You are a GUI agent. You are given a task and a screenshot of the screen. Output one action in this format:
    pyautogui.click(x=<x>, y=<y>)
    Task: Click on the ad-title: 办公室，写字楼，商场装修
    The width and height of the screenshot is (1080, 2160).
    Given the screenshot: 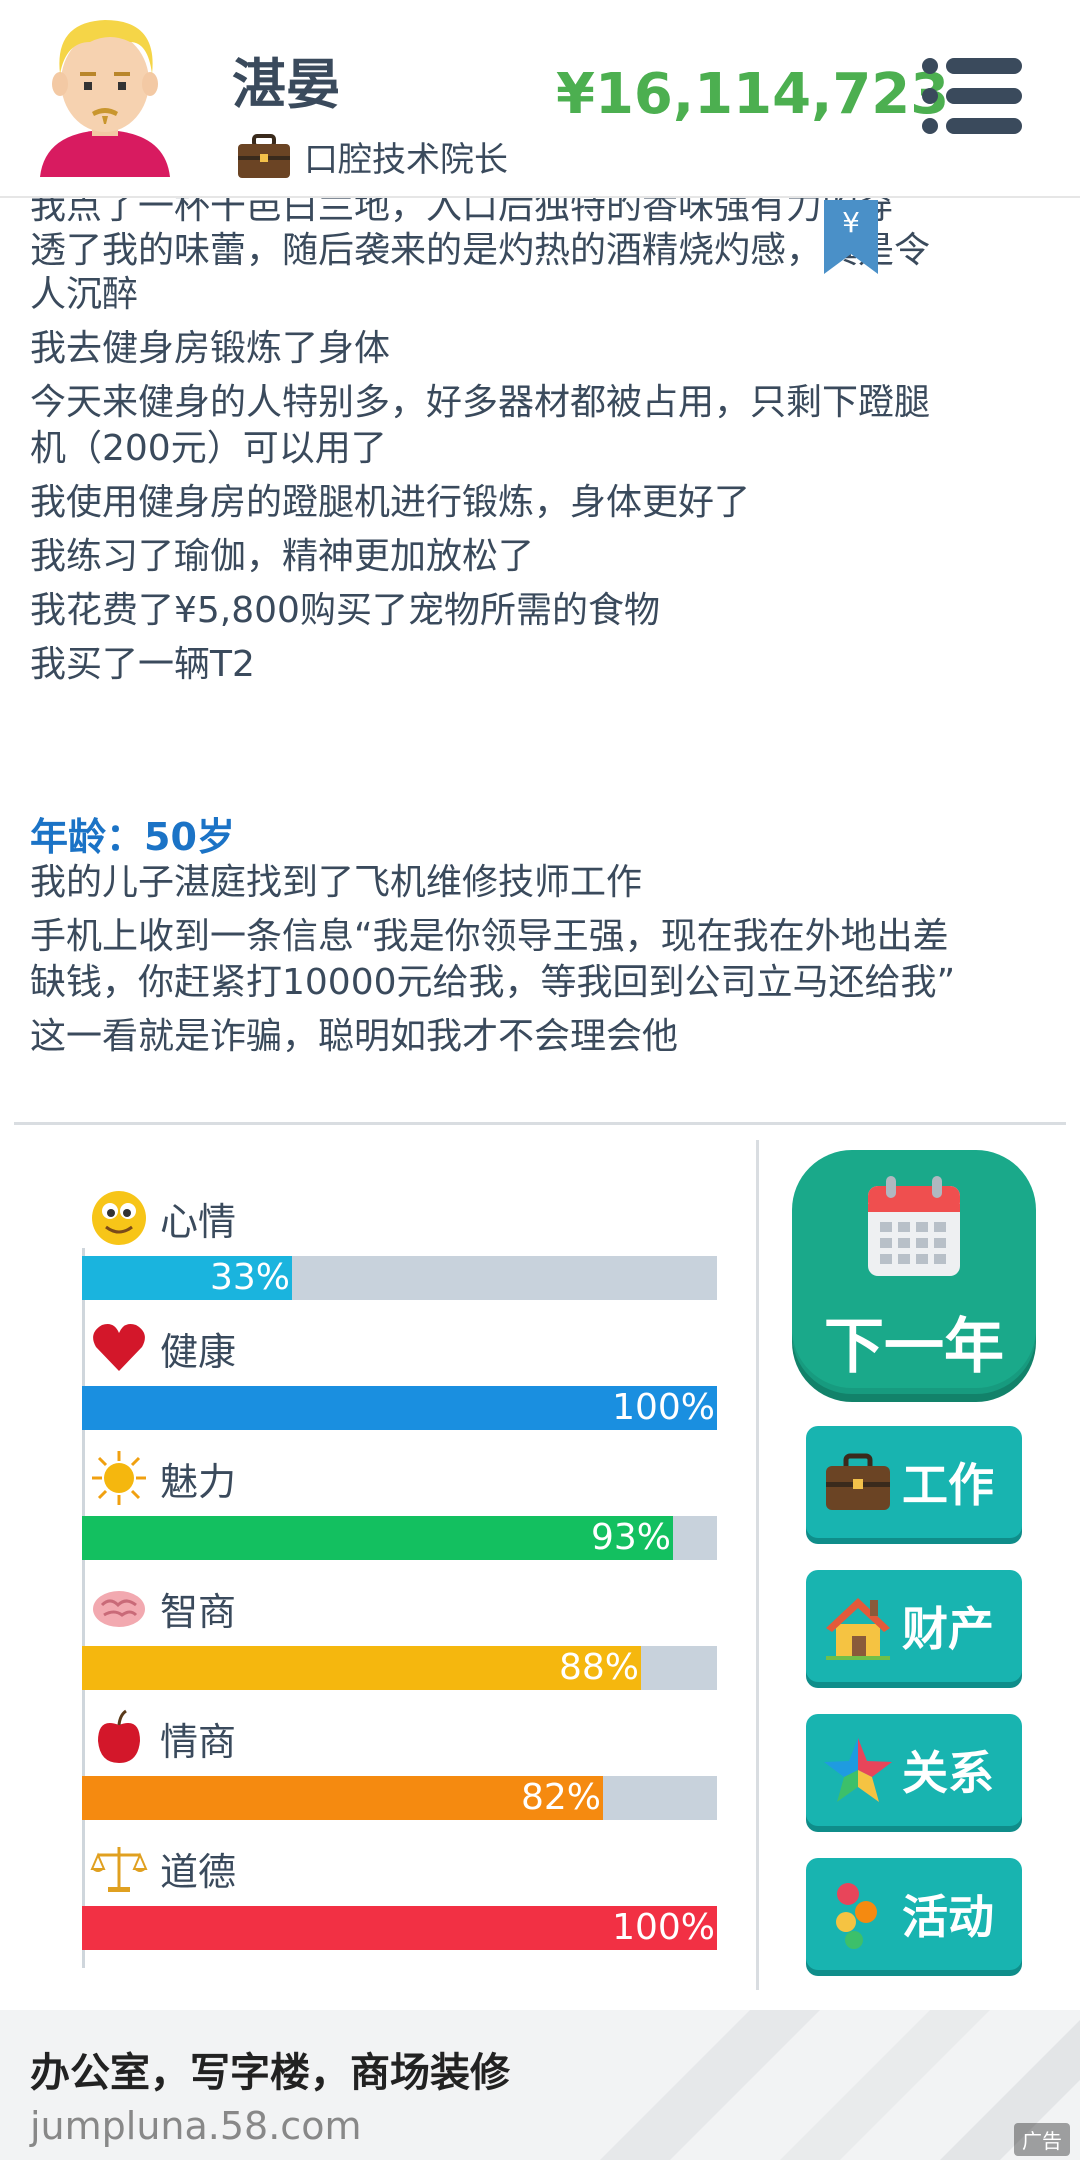 What is the action you would take?
    pyautogui.click(x=270, y=2073)
    